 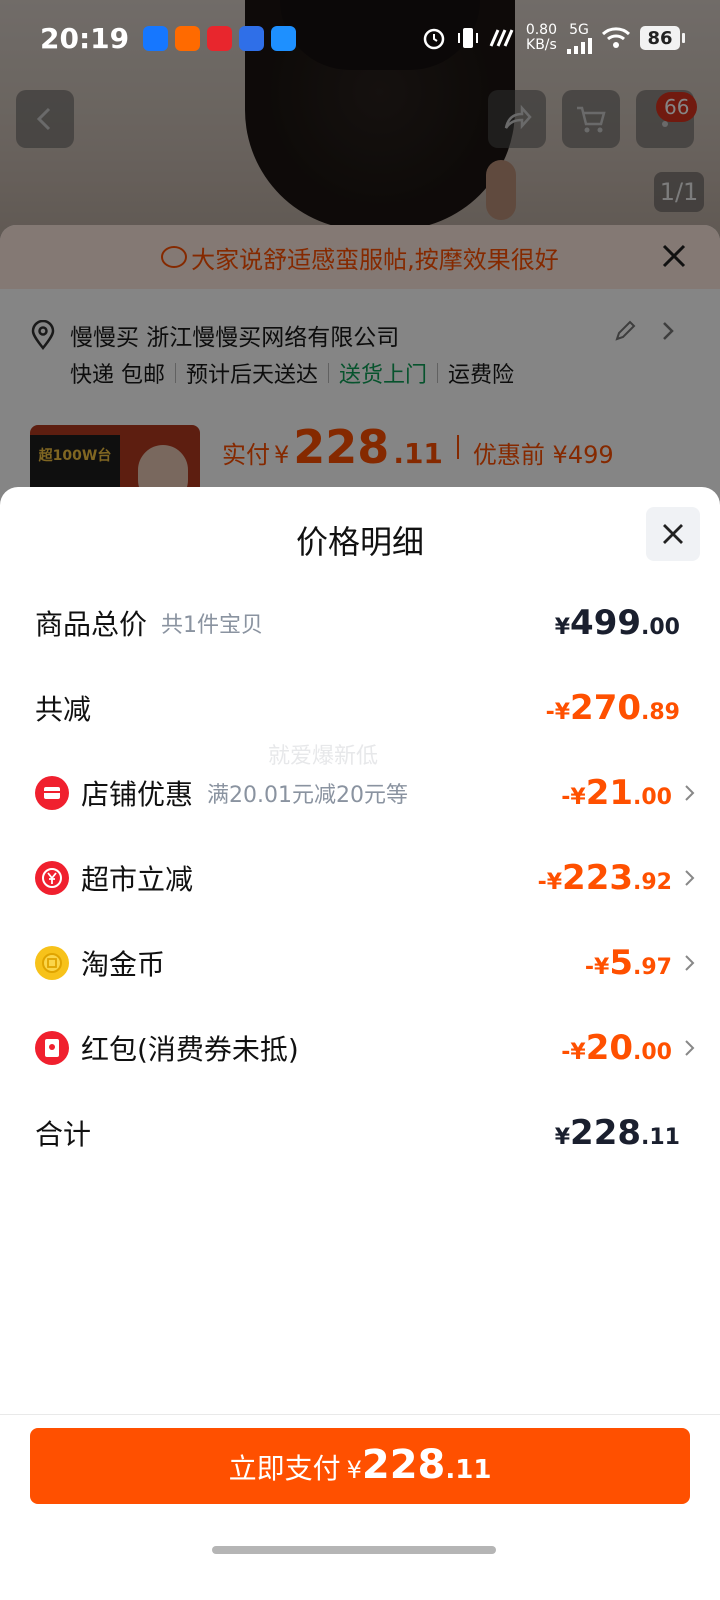 I want to click on net-speed-value: 0.80, so click(x=541, y=30).